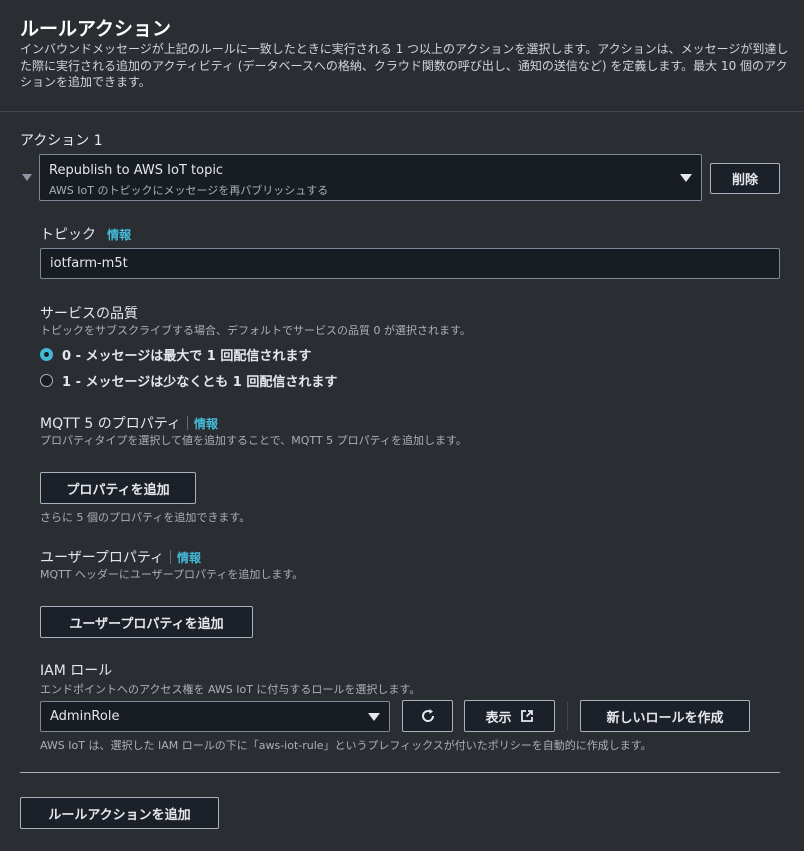 The height and width of the screenshot is (851, 804). What do you see at coordinates (76, 671) in the screenshot?
I see `iam-label: IAM ロール` at bounding box center [76, 671].